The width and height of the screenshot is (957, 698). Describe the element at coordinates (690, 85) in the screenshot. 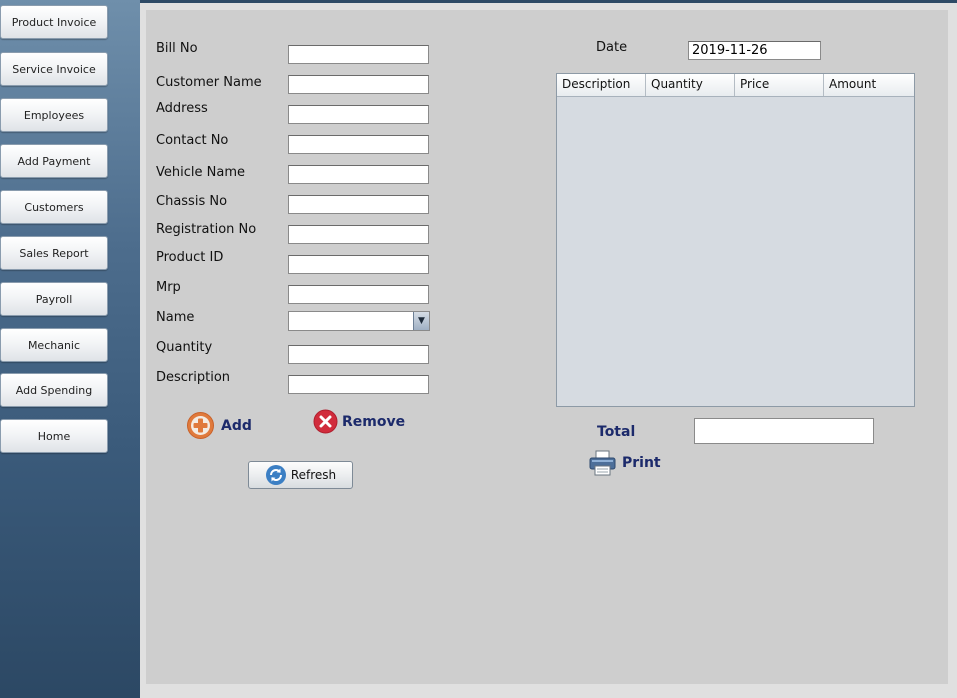

I see `column-header-quantity: Quantity` at that location.